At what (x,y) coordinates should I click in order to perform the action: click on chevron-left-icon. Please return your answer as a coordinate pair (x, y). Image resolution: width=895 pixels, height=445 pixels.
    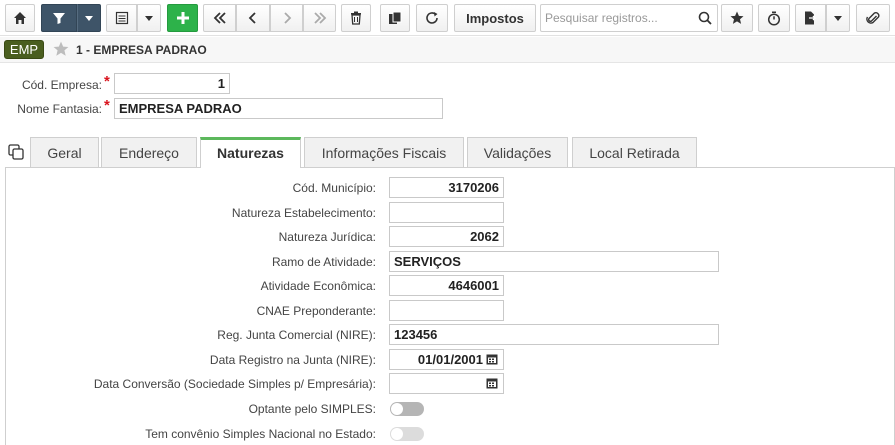
    Looking at the image, I should click on (252, 18).